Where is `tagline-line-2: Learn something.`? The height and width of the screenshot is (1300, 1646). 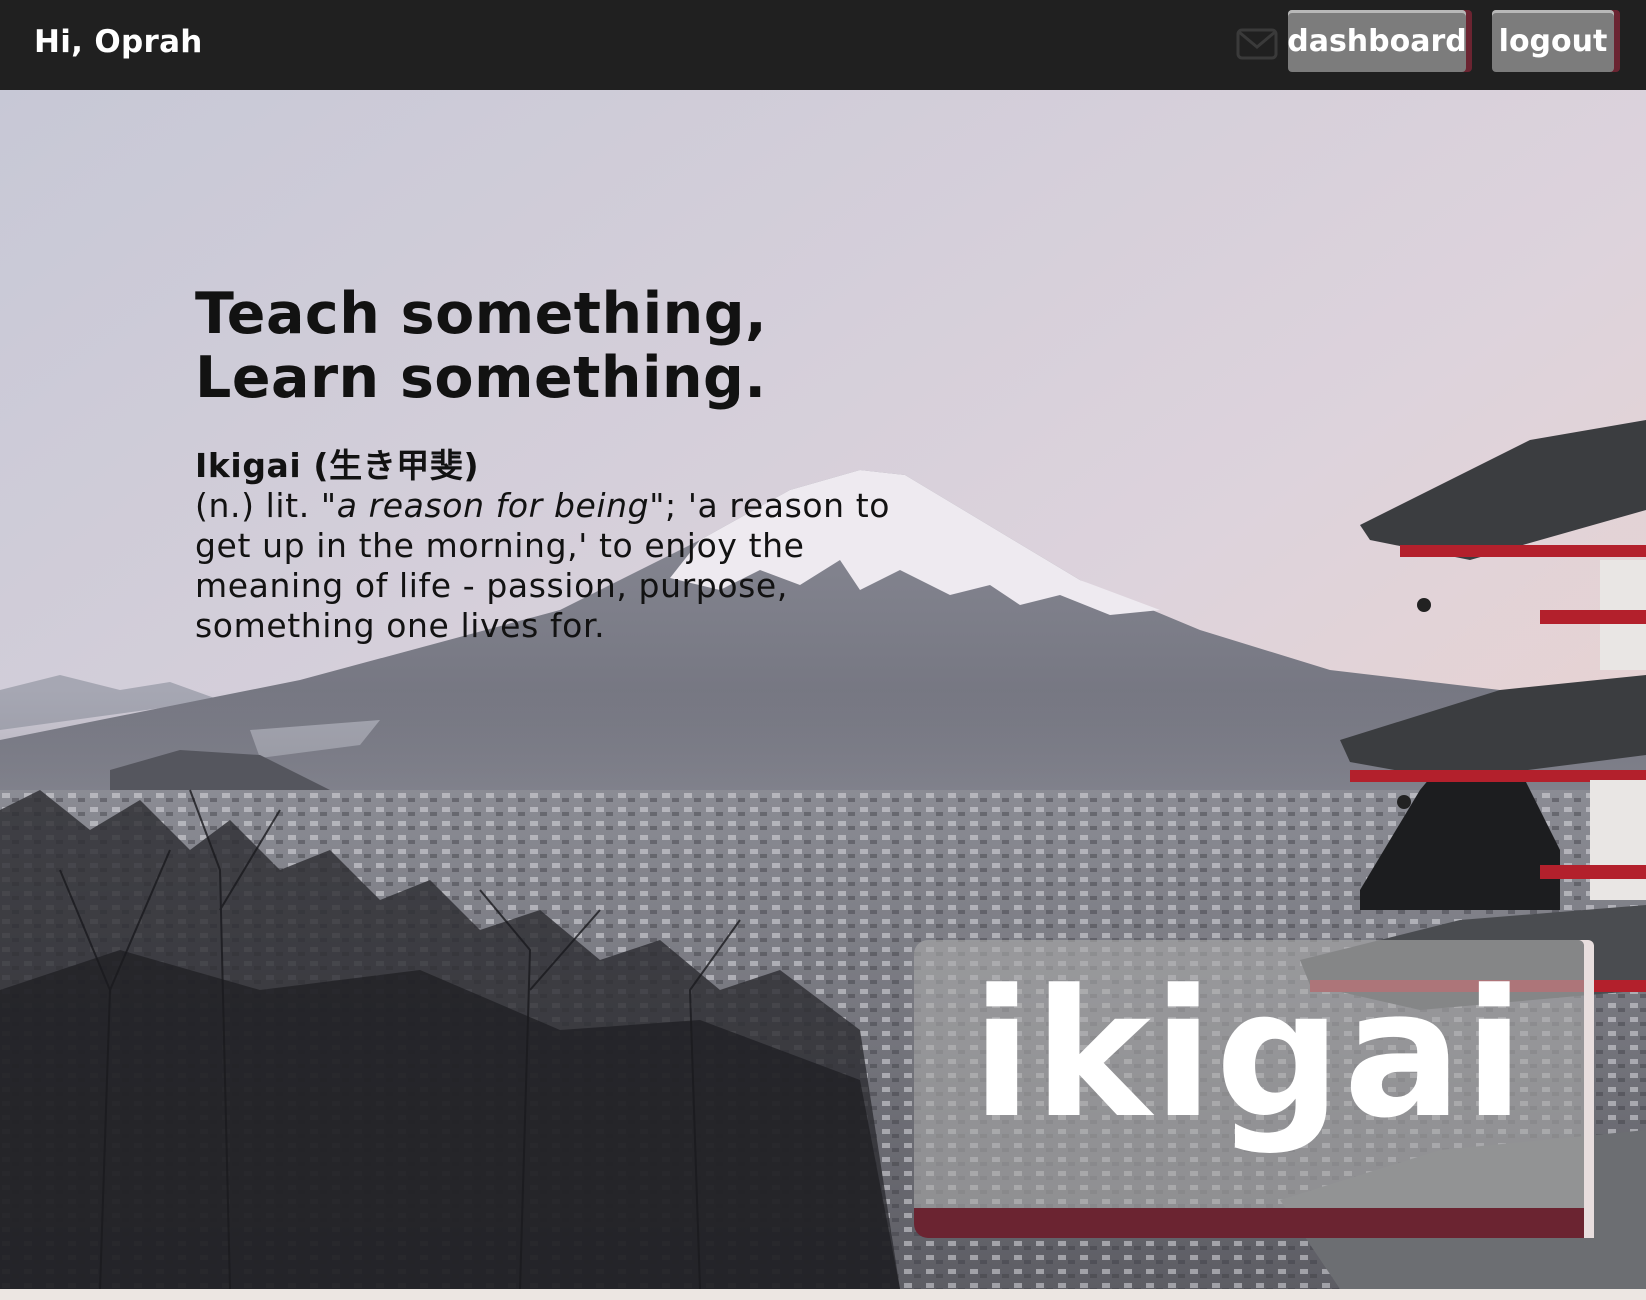
tagline-line-2: Learn something. is located at coordinates (481, 378).